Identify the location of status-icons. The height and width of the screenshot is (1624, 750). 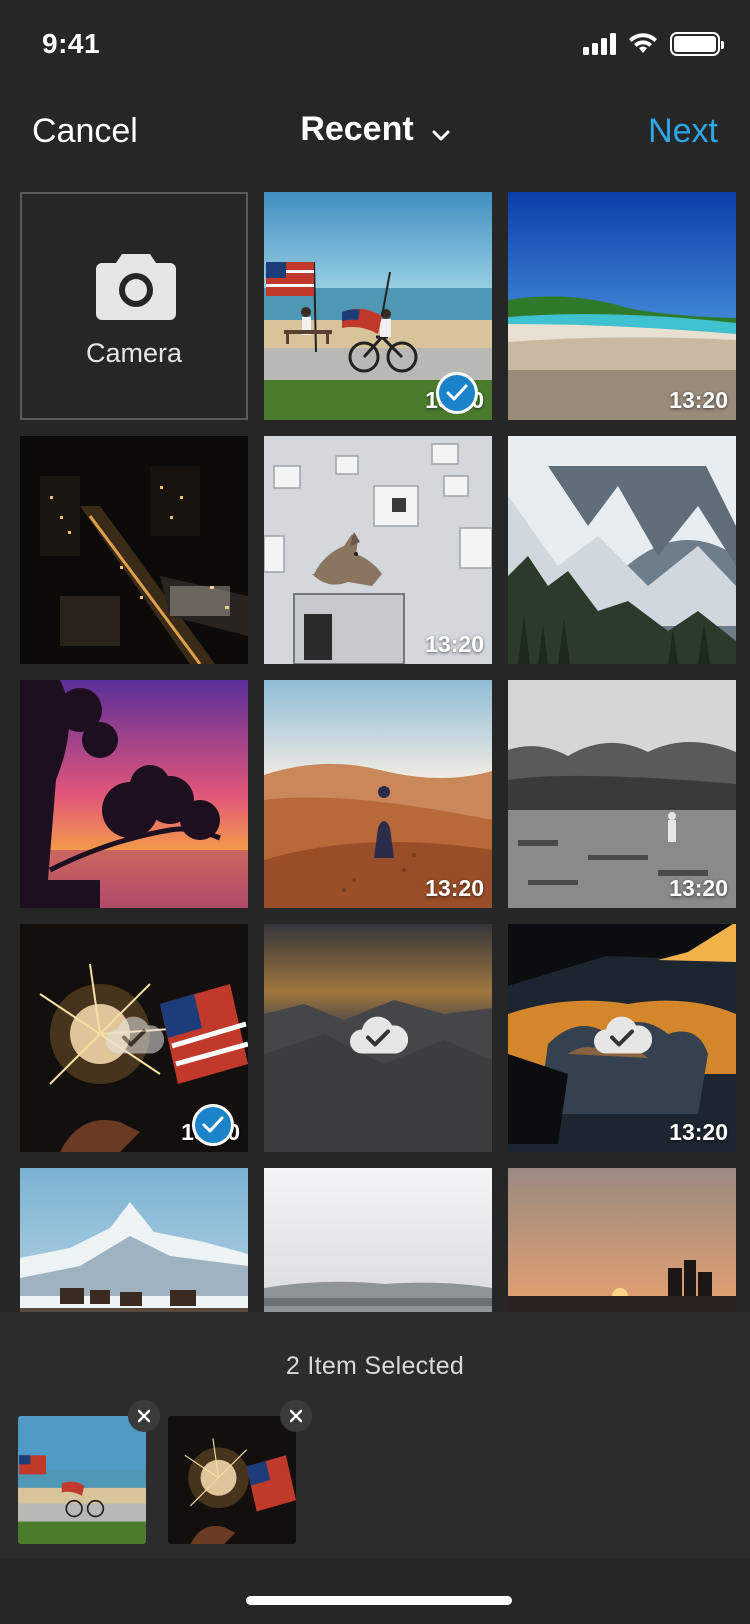
(653, 44).